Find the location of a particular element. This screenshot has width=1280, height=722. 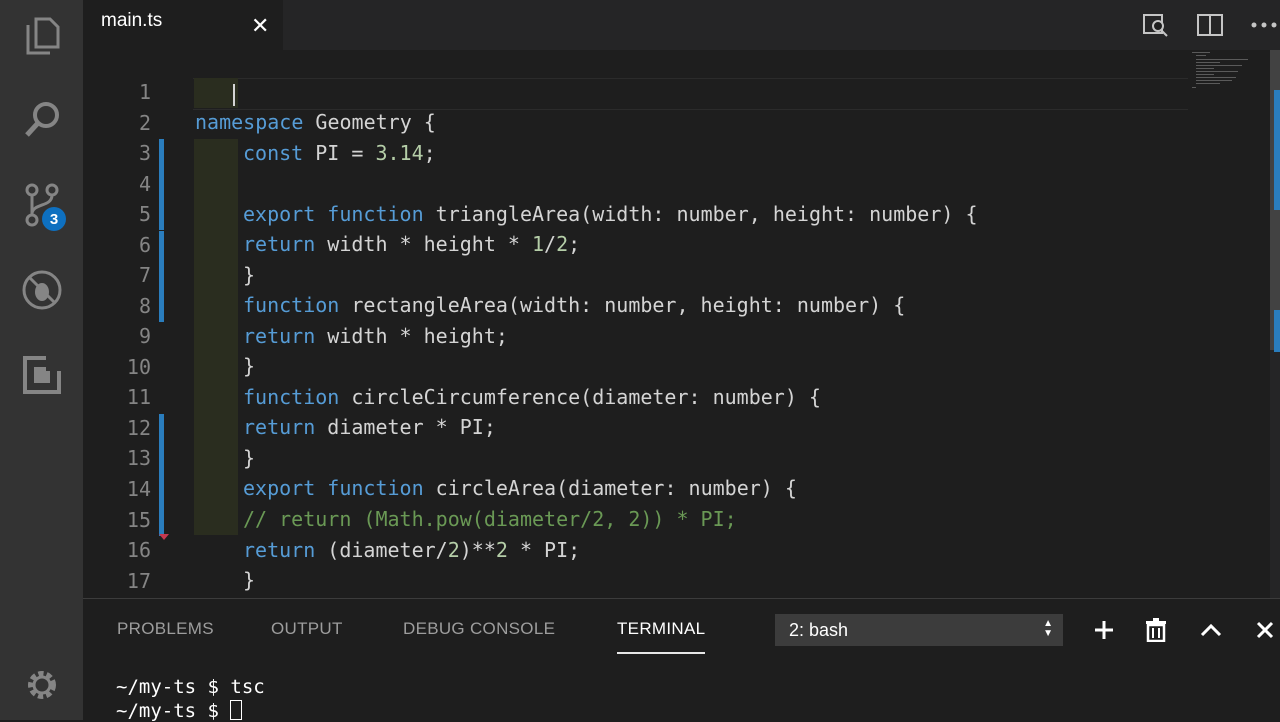

tab-filename: main.ts is located at coordinates (132, 20).